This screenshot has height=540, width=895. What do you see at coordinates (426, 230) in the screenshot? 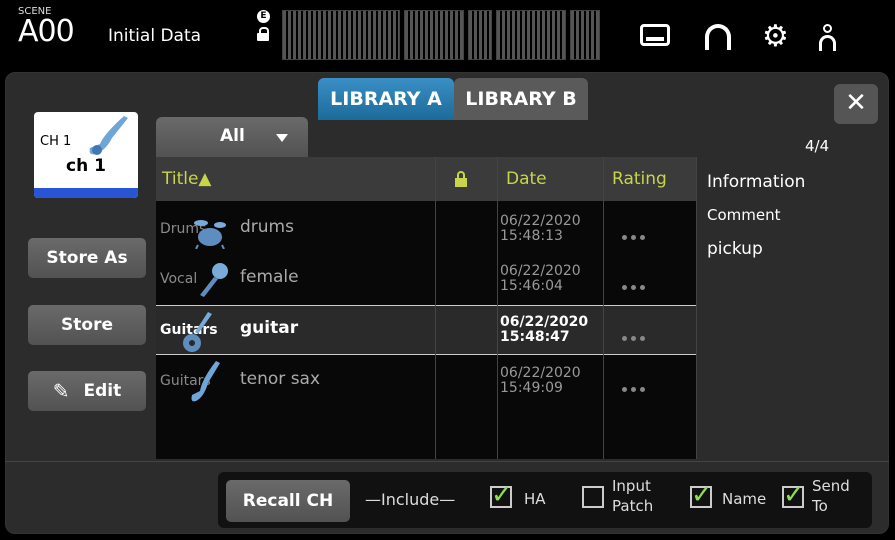
I see `table-row: Drums drums 06/22/2020 15:48:13` at bounding box center [426, 230].